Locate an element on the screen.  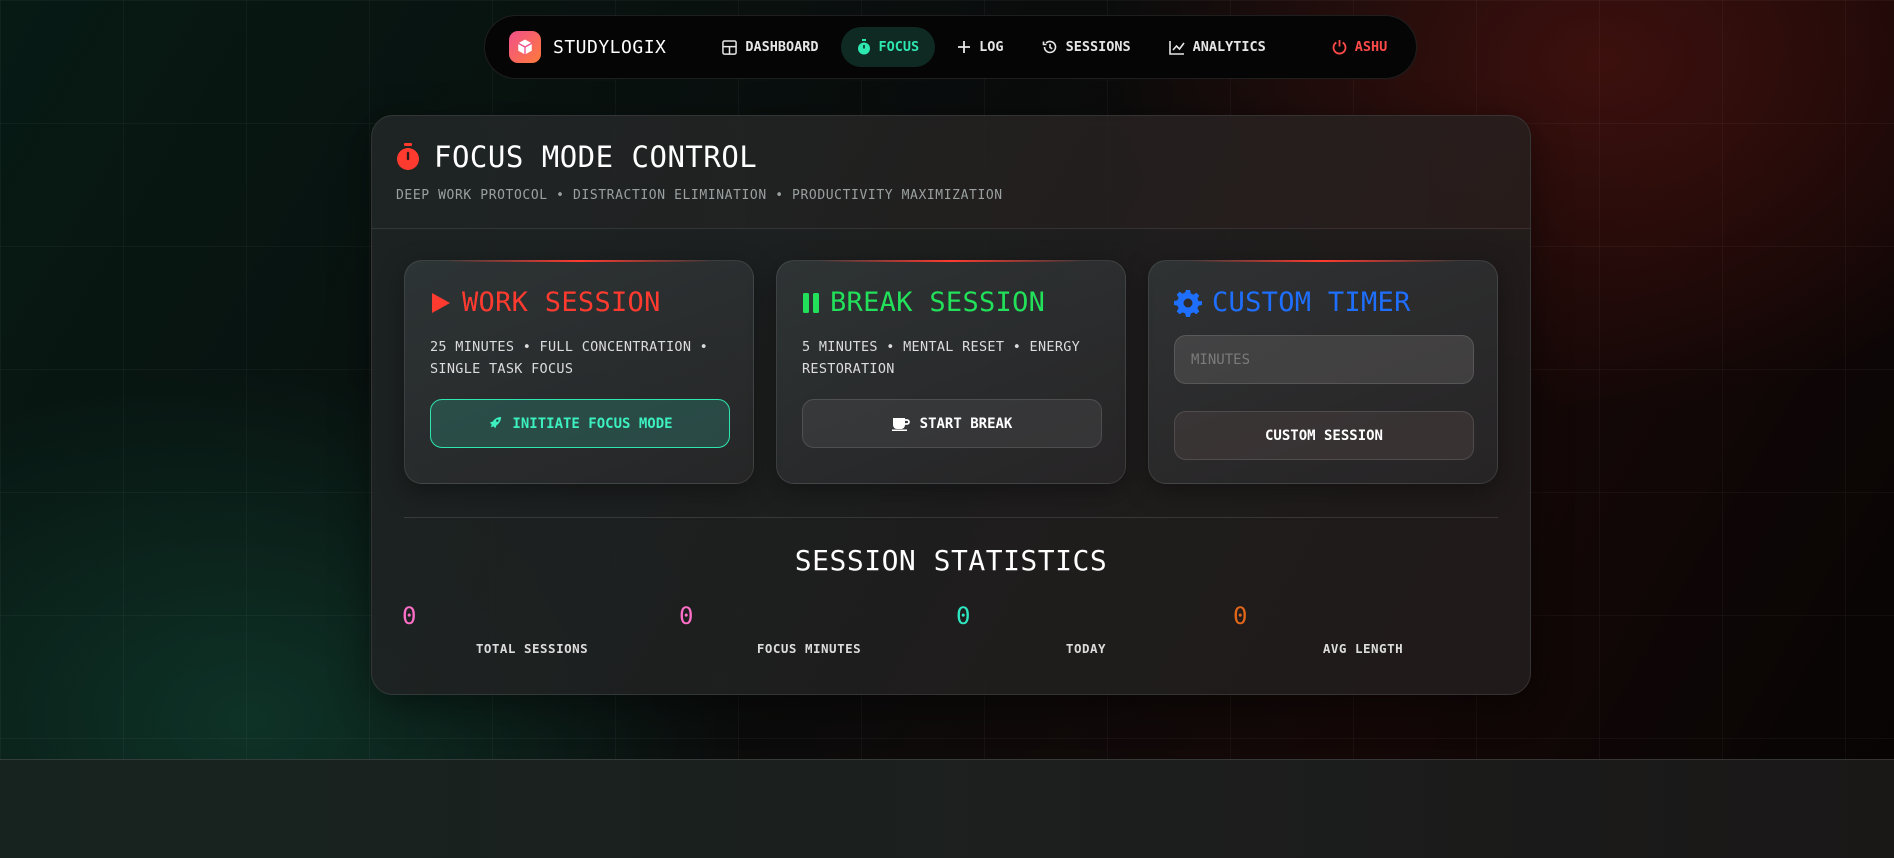
pause-icon is located at coordinates (811, 302).